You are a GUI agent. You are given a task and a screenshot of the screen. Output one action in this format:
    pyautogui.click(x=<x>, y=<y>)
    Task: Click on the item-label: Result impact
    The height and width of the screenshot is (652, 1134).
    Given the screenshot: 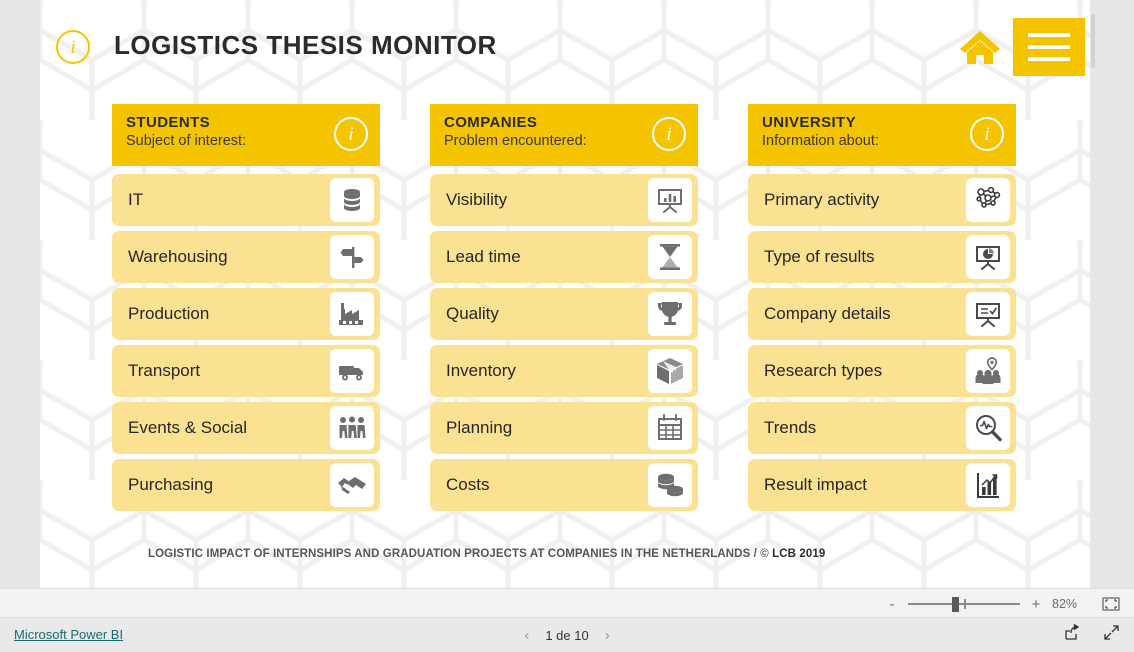 What is the action you would take?
    pyautogui.click(x=815, y=484)
    